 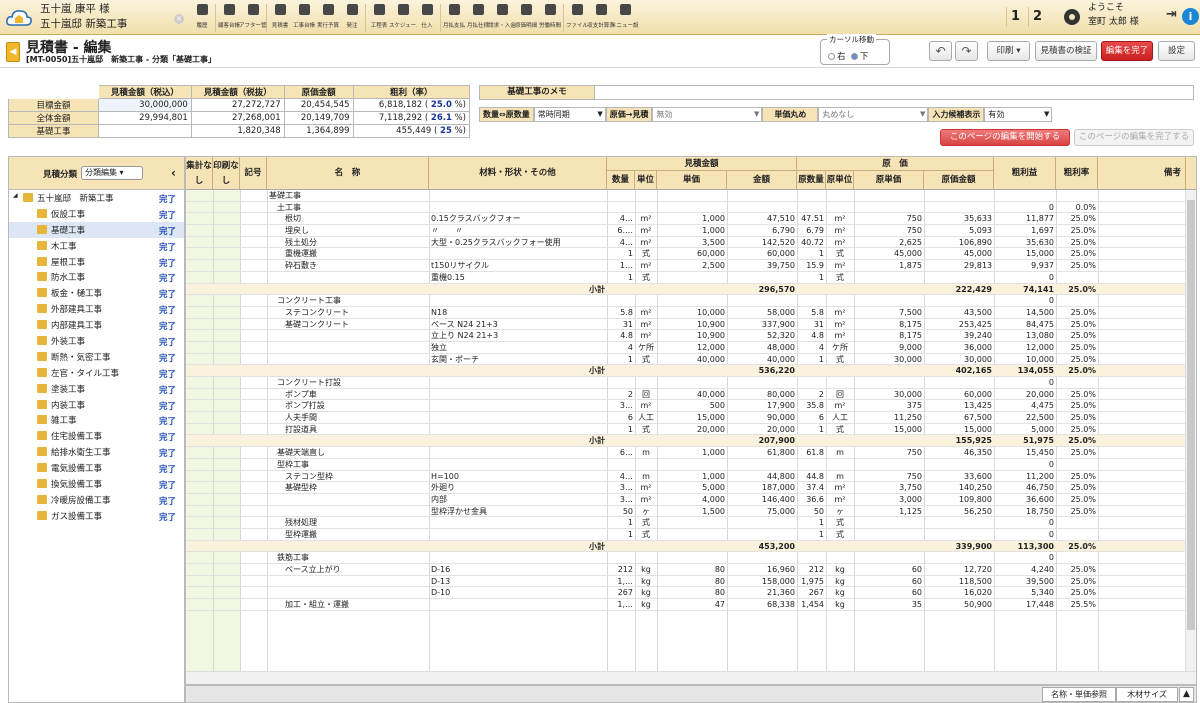 What do you see at coordinates (811, 347) in the screenshot?
I see `cell-cq: 4` at bounding box center [811, 347].